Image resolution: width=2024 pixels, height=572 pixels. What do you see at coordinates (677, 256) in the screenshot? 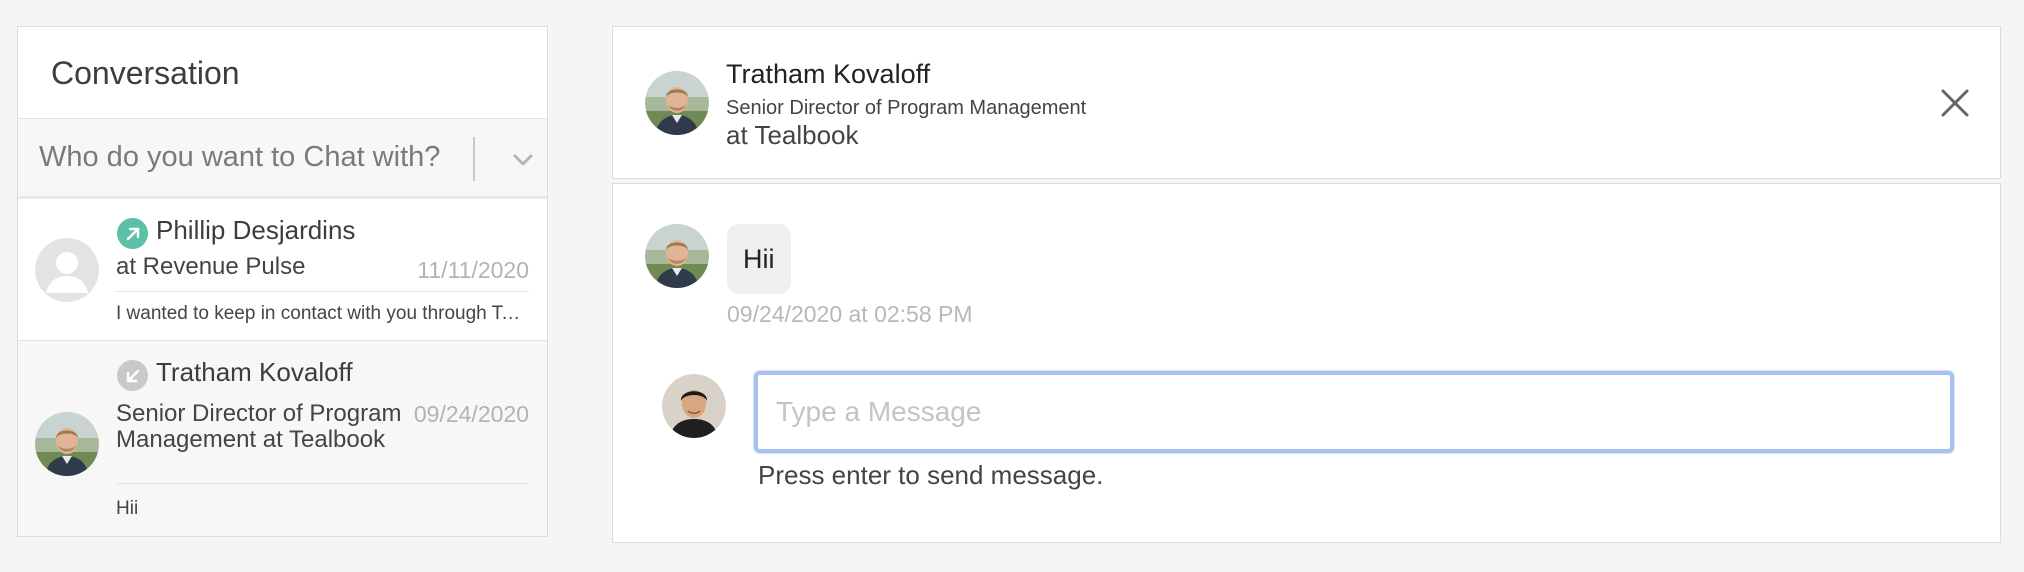
I see `sender-avatar` at bounding box center [677, 256].